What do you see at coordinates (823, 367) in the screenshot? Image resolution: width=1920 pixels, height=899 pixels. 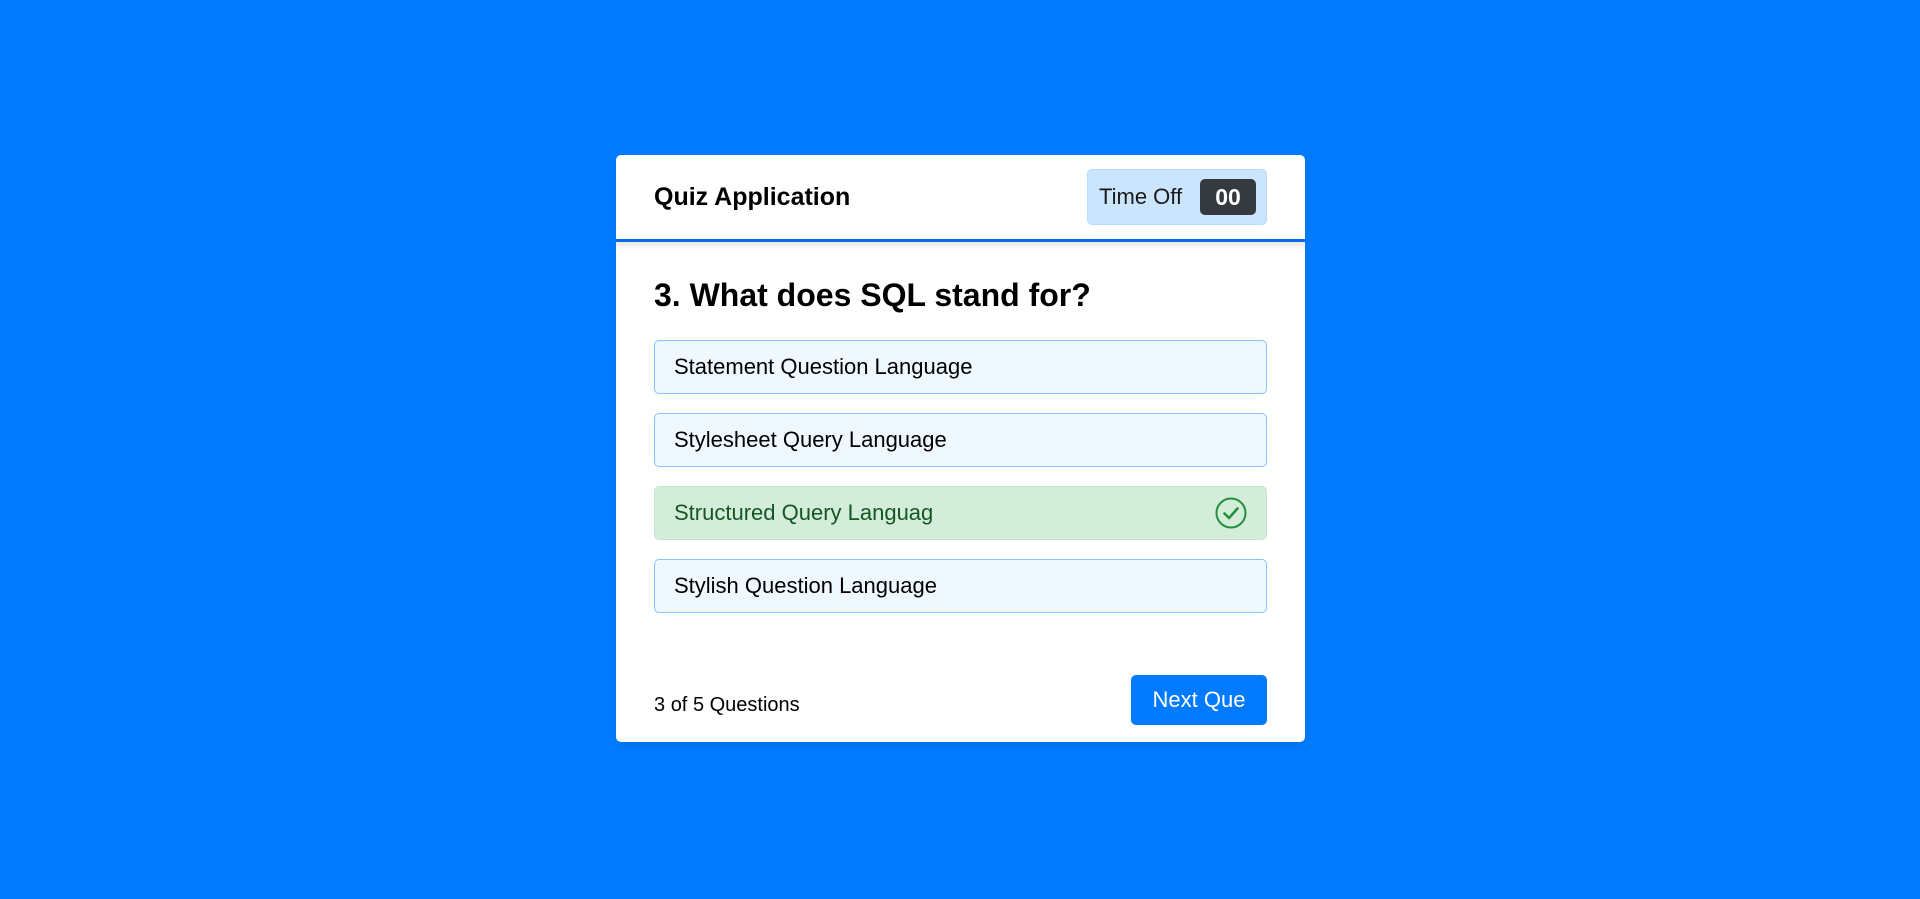 I see `option-label: Statement Question Language` at bounding box center [823, 367].